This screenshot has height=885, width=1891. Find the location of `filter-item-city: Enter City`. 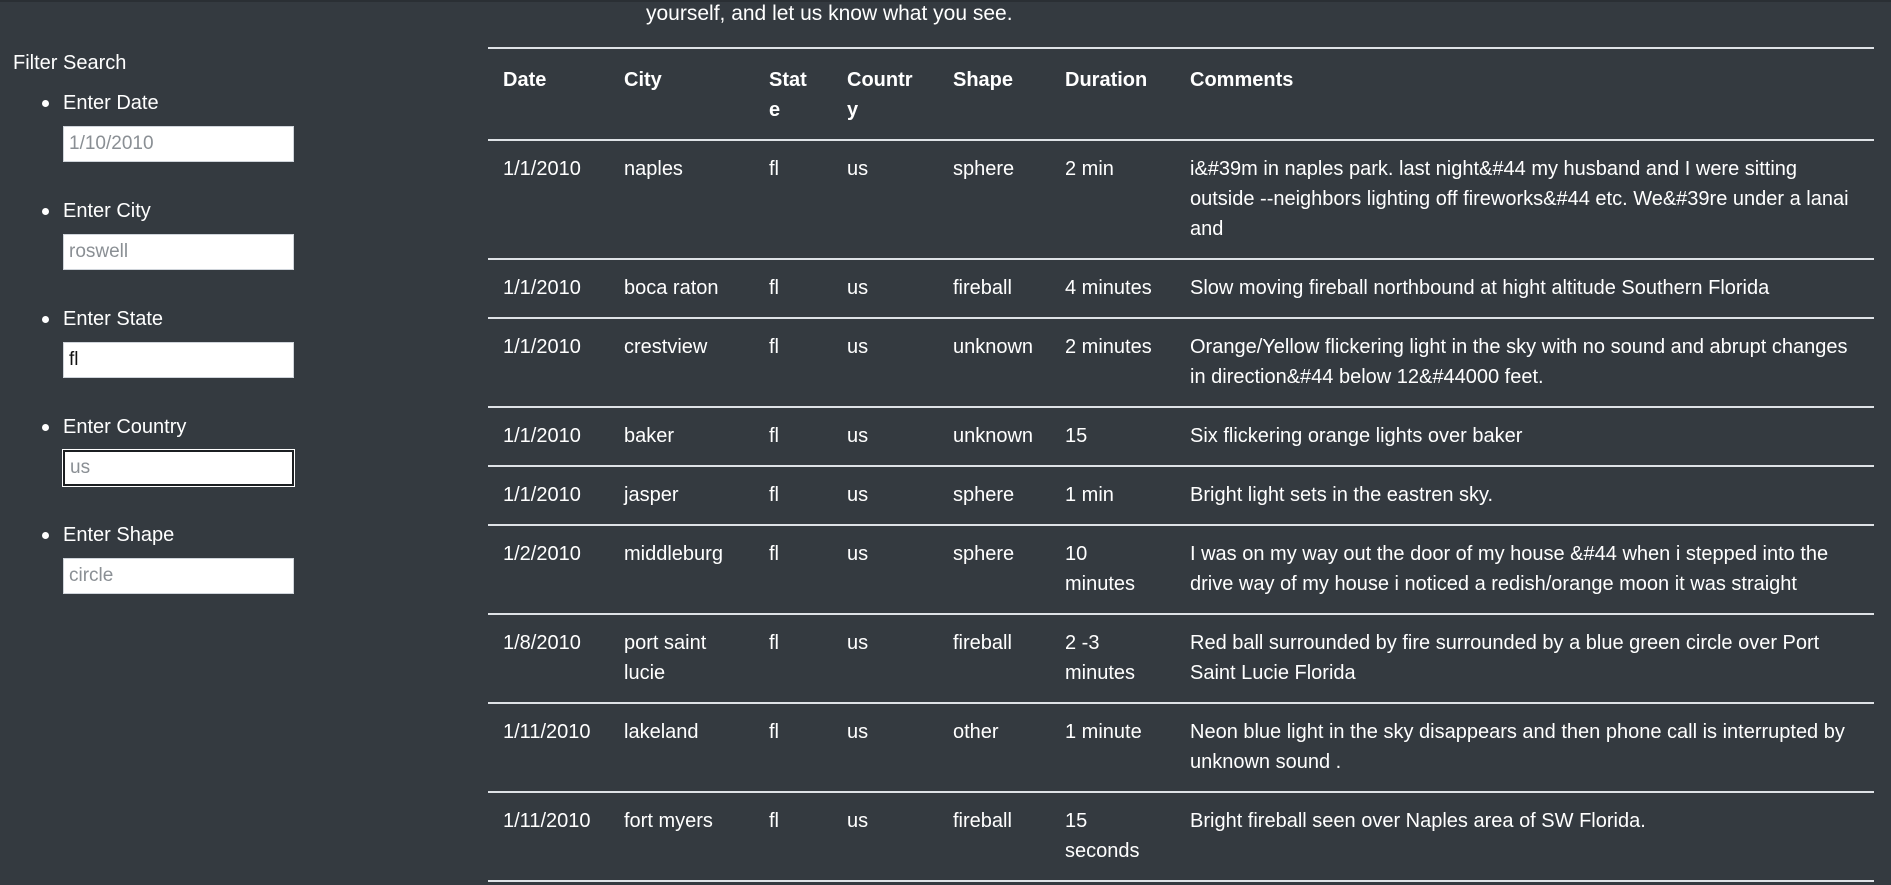

filter-item-city: Enter City is located at coordinates (163, 252).